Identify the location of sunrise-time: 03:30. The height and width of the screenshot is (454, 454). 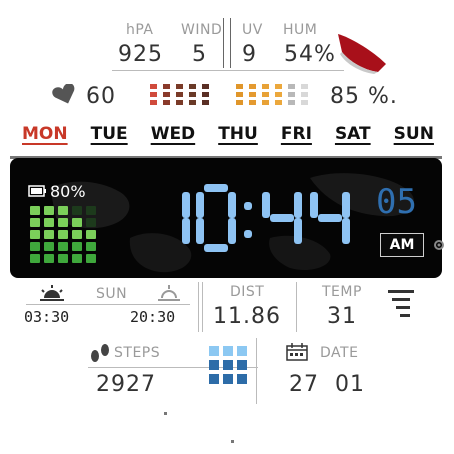
(47, 317).